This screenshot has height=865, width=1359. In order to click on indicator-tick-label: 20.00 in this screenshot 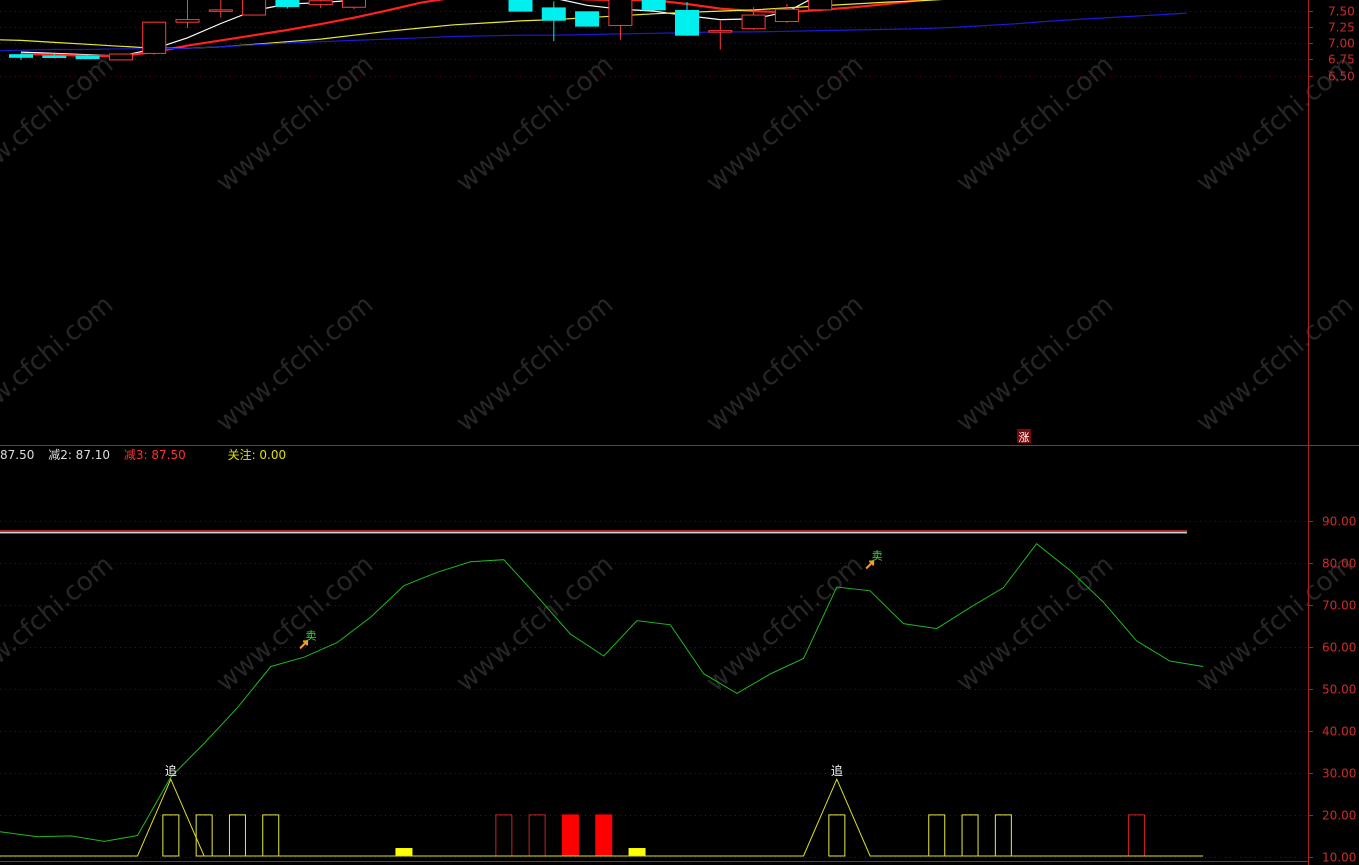, I will do `click(1339, 816)`.